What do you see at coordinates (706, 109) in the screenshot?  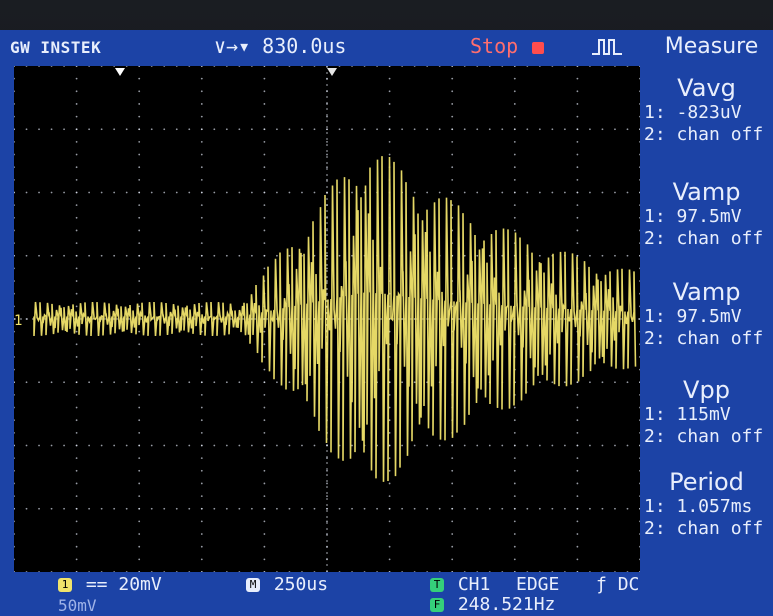 I see `measure-block: Vavg 1: -823uV 2: chan off` at bounding box center [706, 109].